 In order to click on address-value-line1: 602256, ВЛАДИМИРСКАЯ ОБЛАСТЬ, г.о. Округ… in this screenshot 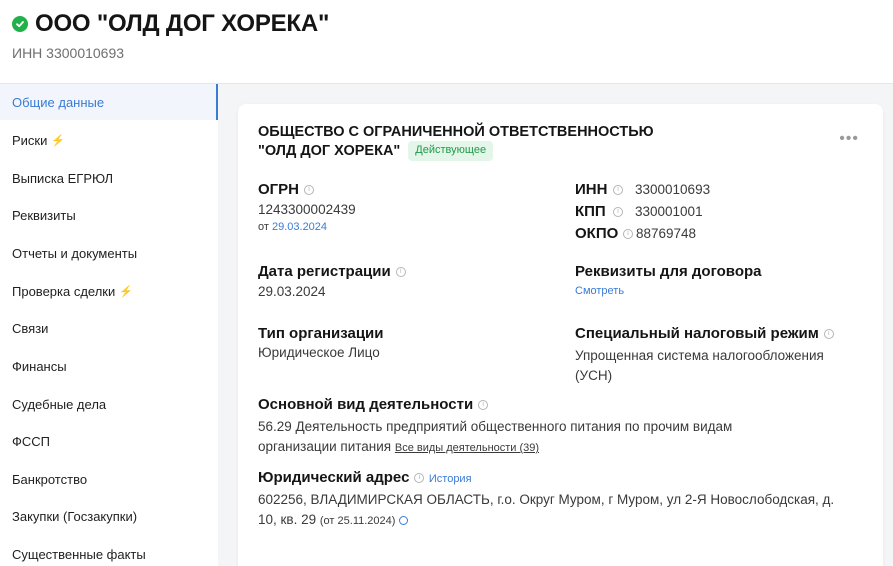, I will do `click(546, 499)`.